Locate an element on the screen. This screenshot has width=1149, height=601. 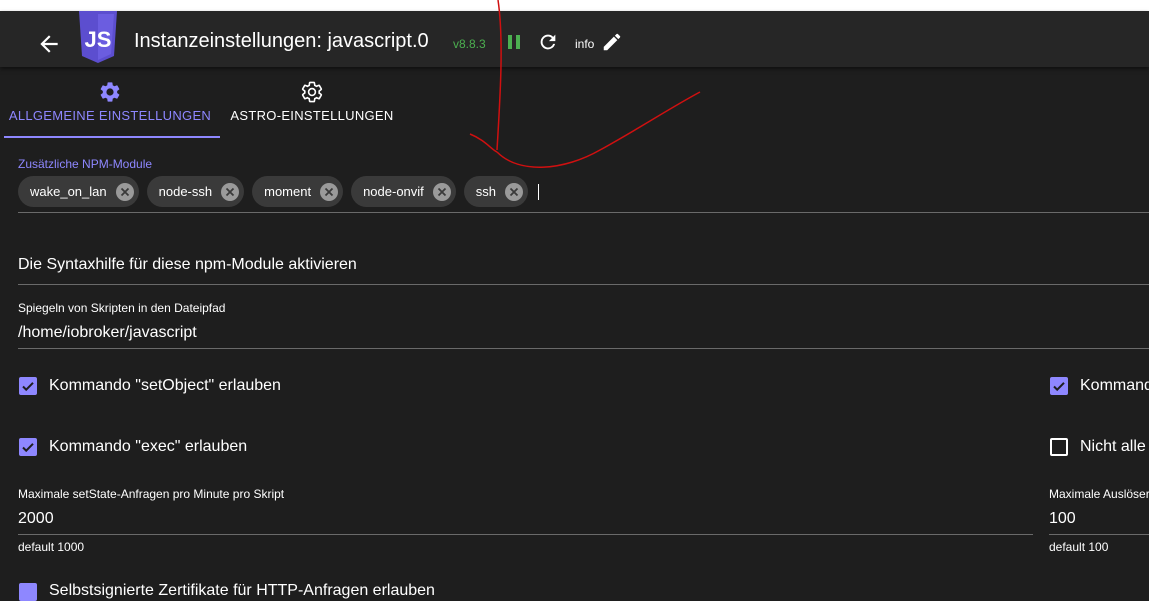
checkbox-exec-label: Kommando "exec" erlauben is located at coordinates (148, 446).